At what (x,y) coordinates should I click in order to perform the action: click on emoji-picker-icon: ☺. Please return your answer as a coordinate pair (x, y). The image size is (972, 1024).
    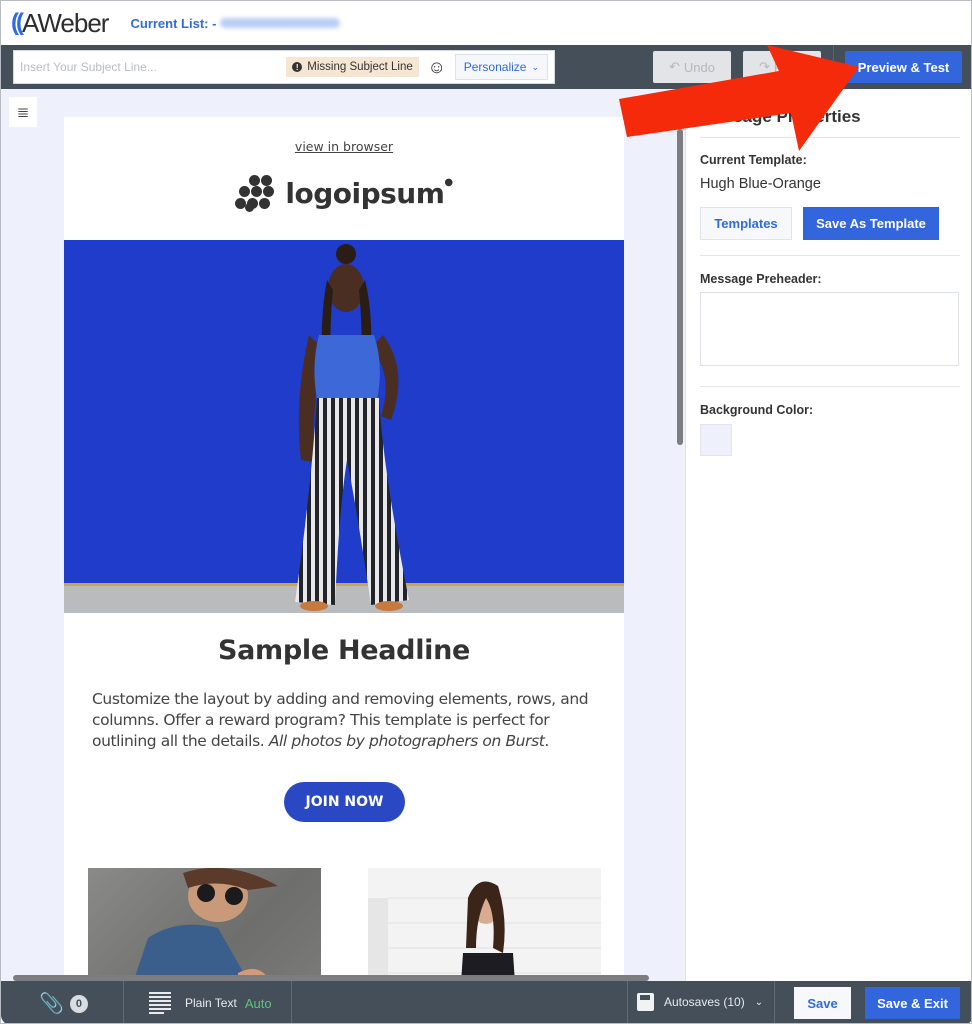
    Looking at the image, I should click on (437, 67).